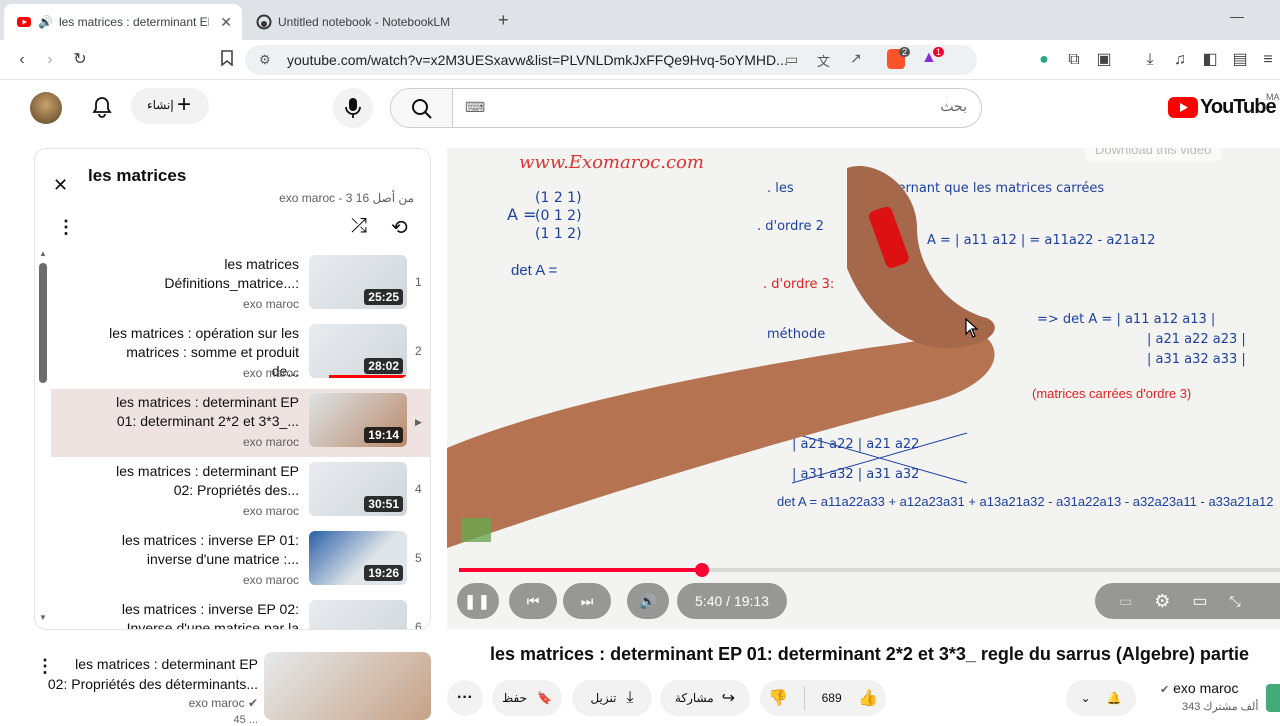 The width and height of the screenshot is (1280, 726). I want to click on minimize-icon: —, so click(1237, 16).